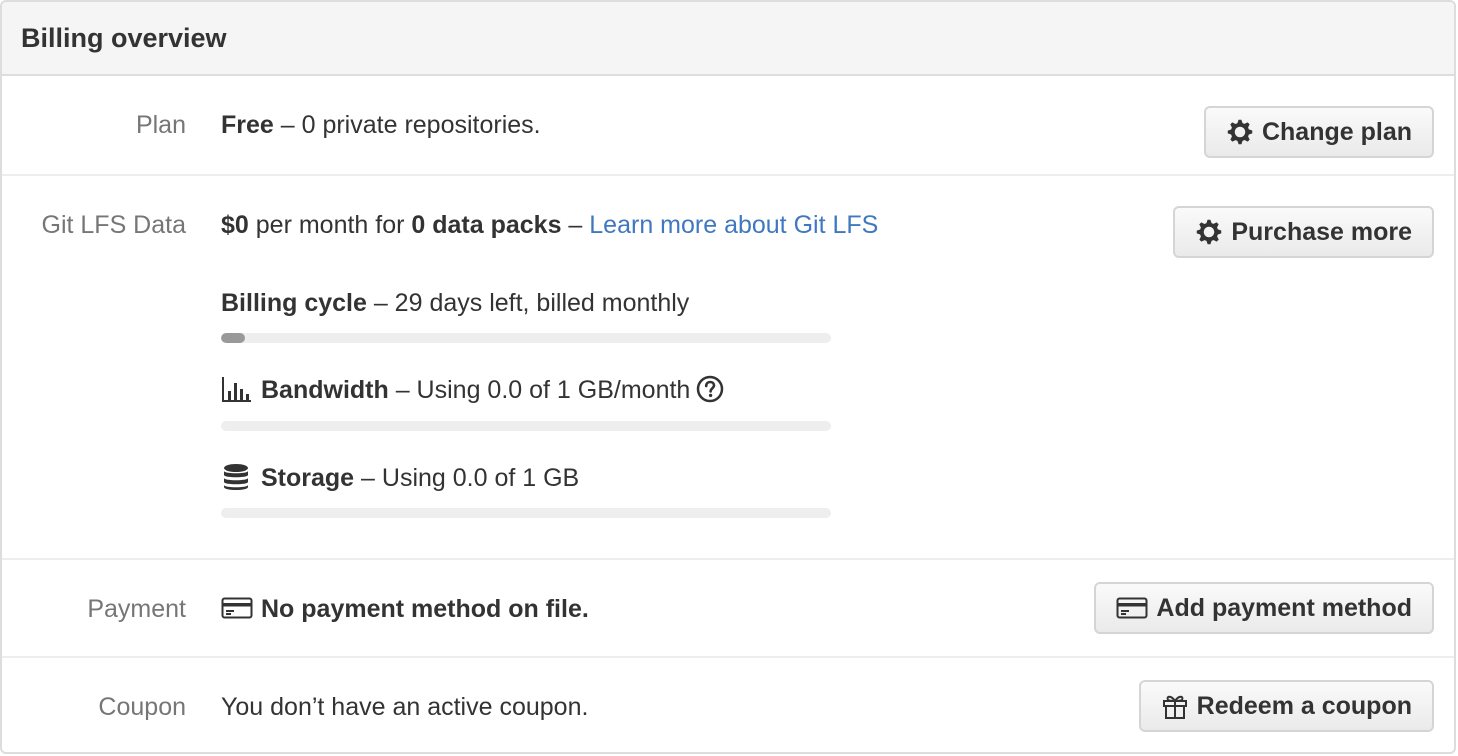 Image resolution: width=1458 pixels, height=756 pixels. I want to click on payment-info: No payment method on file., so click(405, 609).